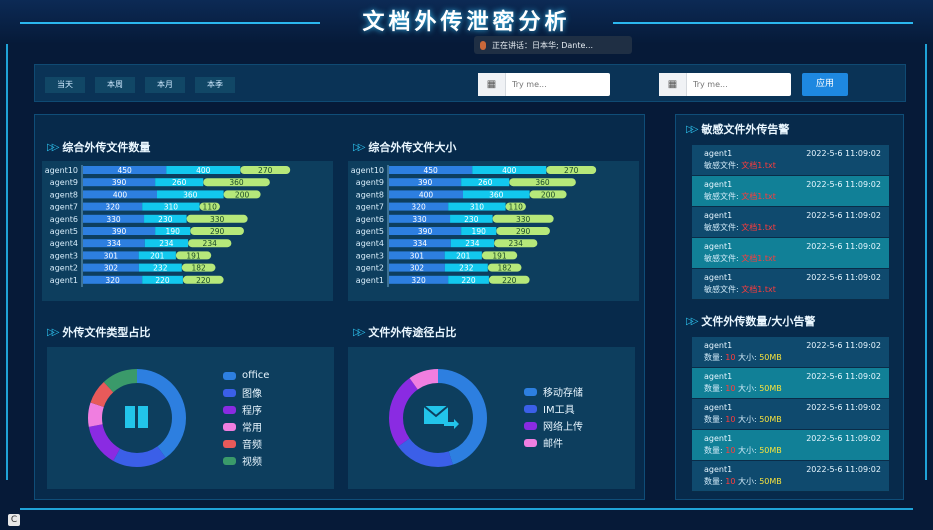 The height and width of the screenshot is (530, 933). I want to click on end-date-picker: ▦, so click(725, 84).